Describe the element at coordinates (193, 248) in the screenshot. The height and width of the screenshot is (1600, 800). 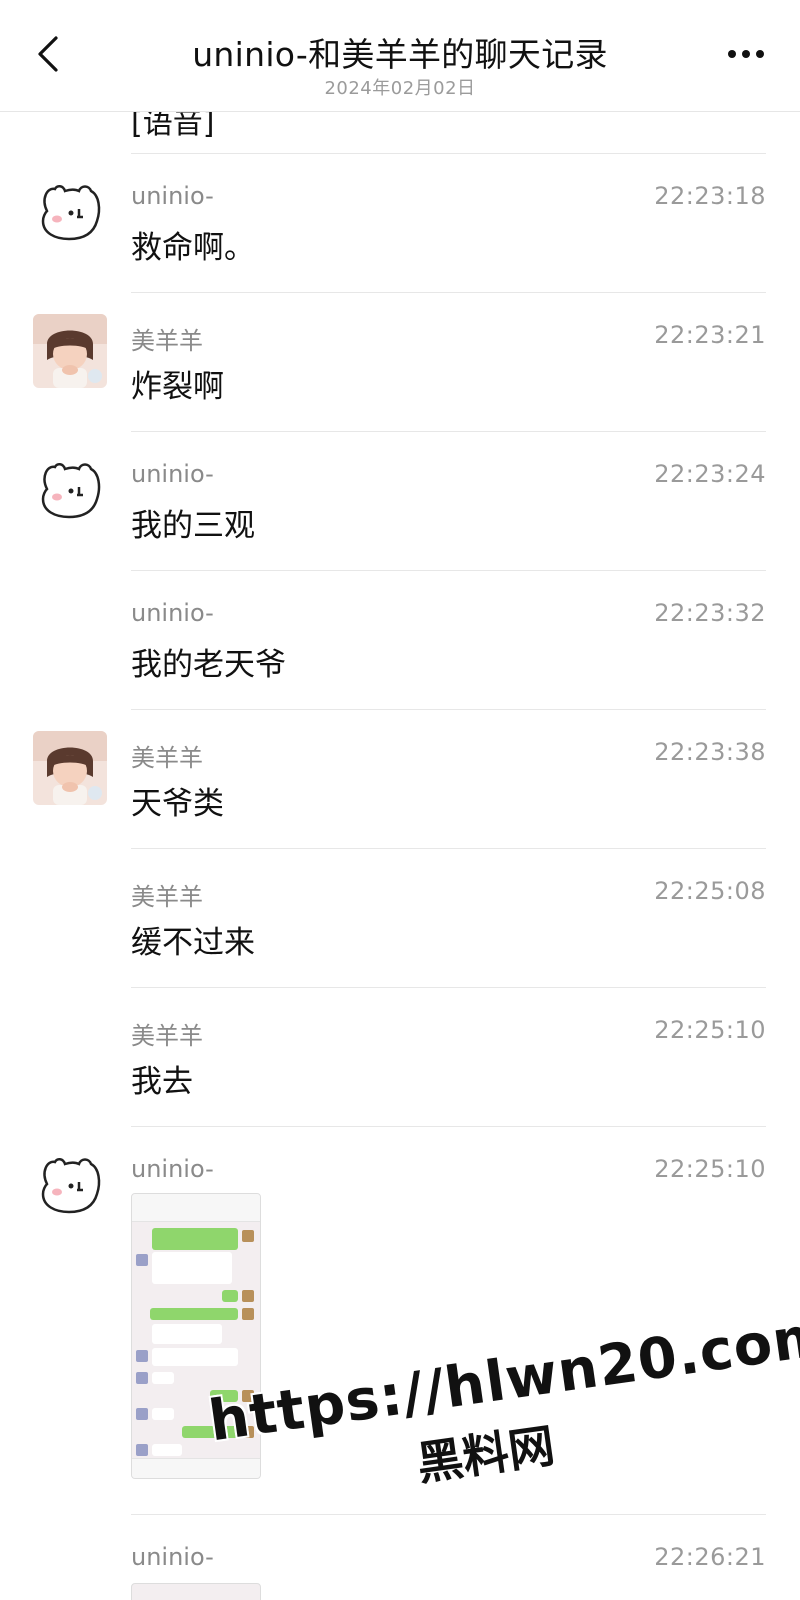
I see `message-text: 救命啊。` at that location.